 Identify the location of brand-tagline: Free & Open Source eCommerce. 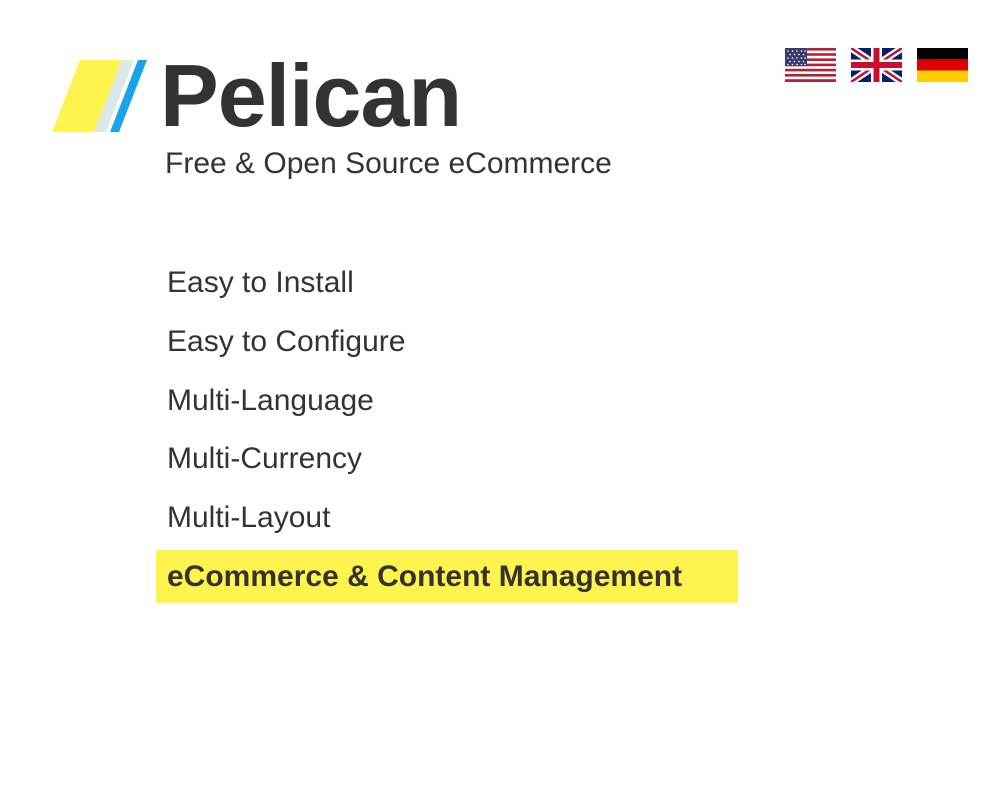
(388, 163).